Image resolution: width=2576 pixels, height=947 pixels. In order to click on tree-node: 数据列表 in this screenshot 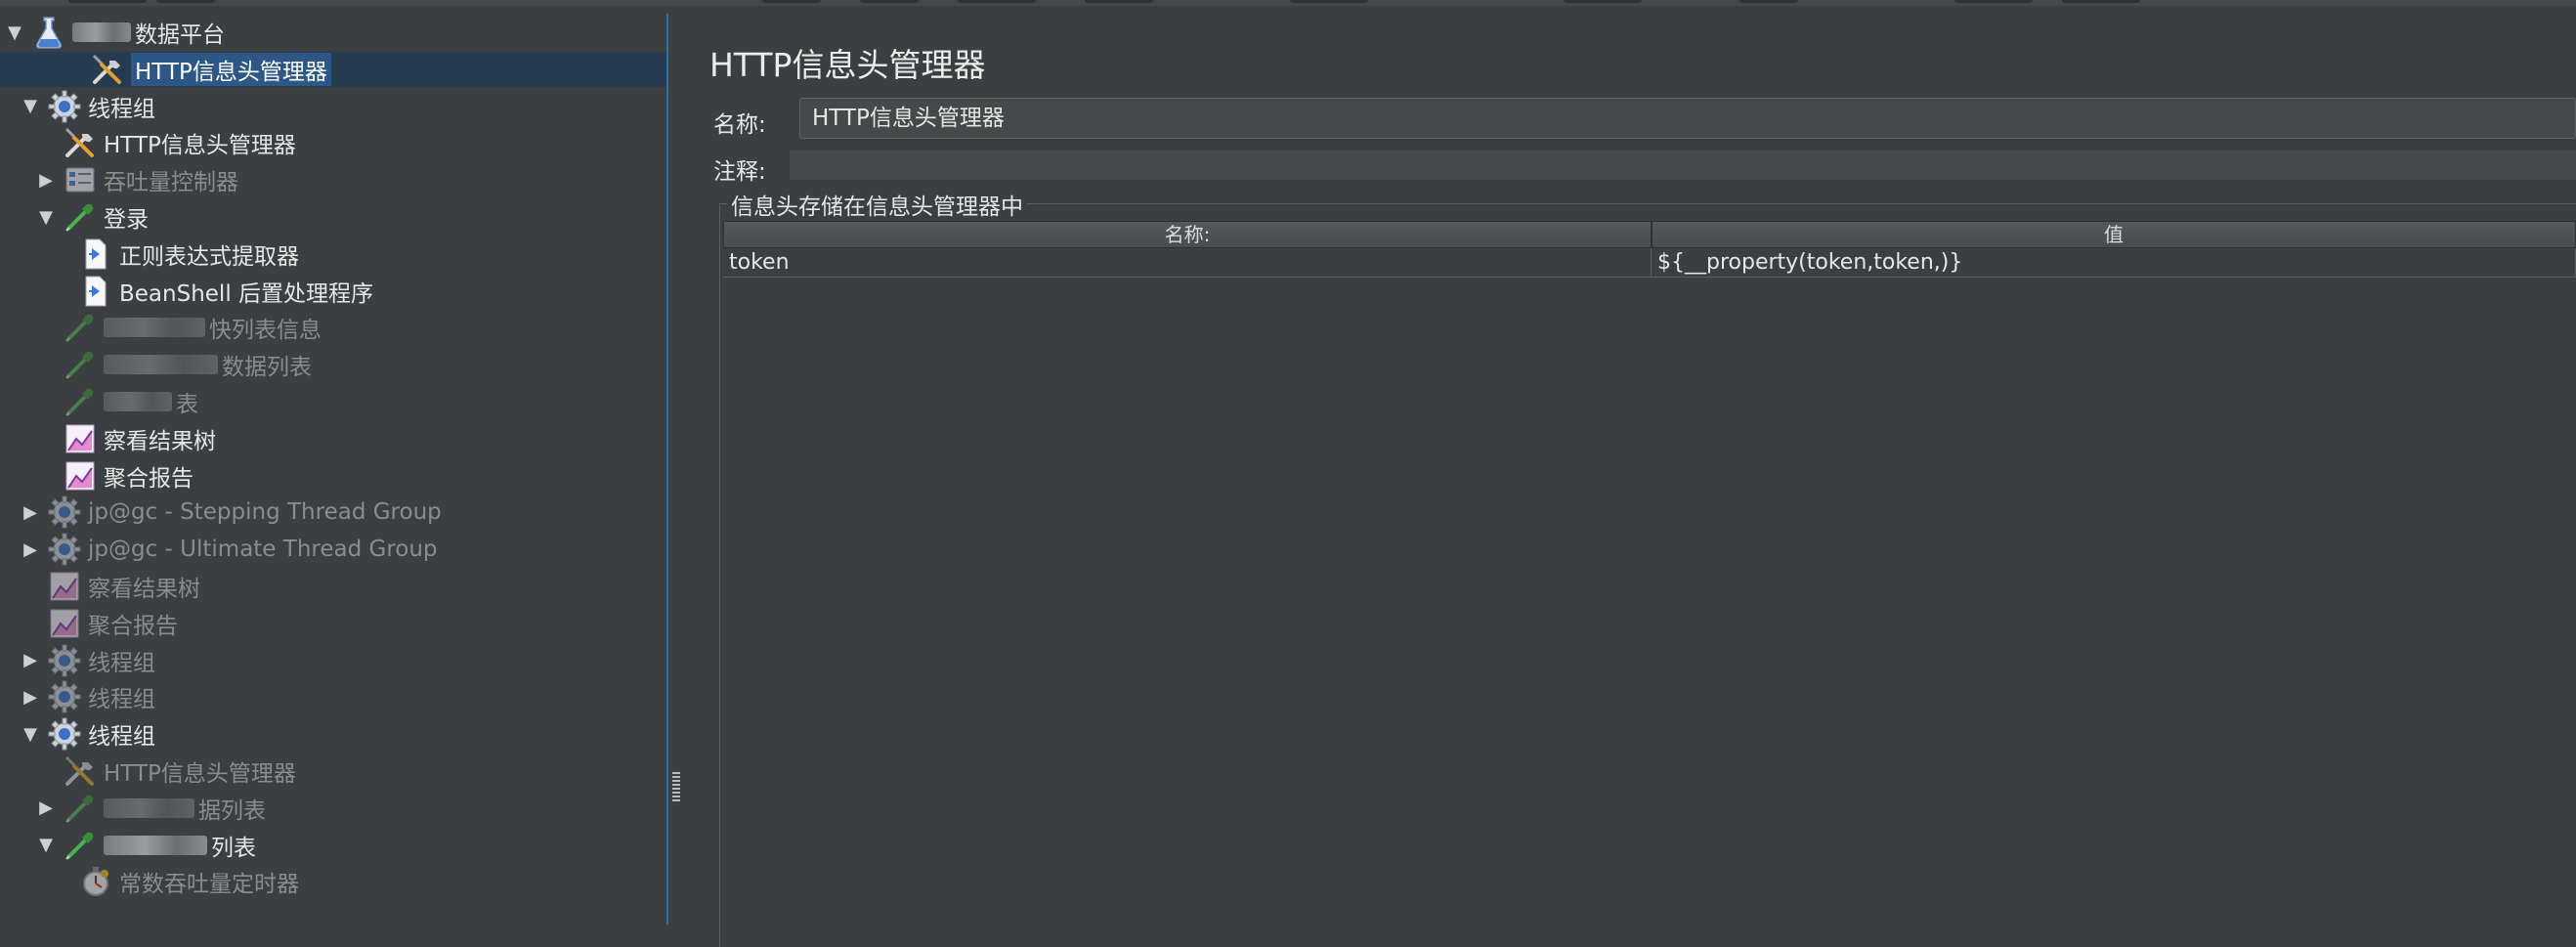, I will do `click(174, 364)`.